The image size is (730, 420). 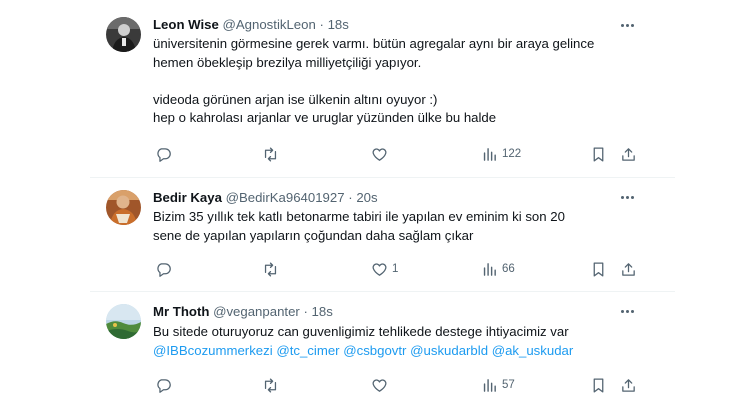 I want to click on landscape-avatar, so click(x=123, y=321).